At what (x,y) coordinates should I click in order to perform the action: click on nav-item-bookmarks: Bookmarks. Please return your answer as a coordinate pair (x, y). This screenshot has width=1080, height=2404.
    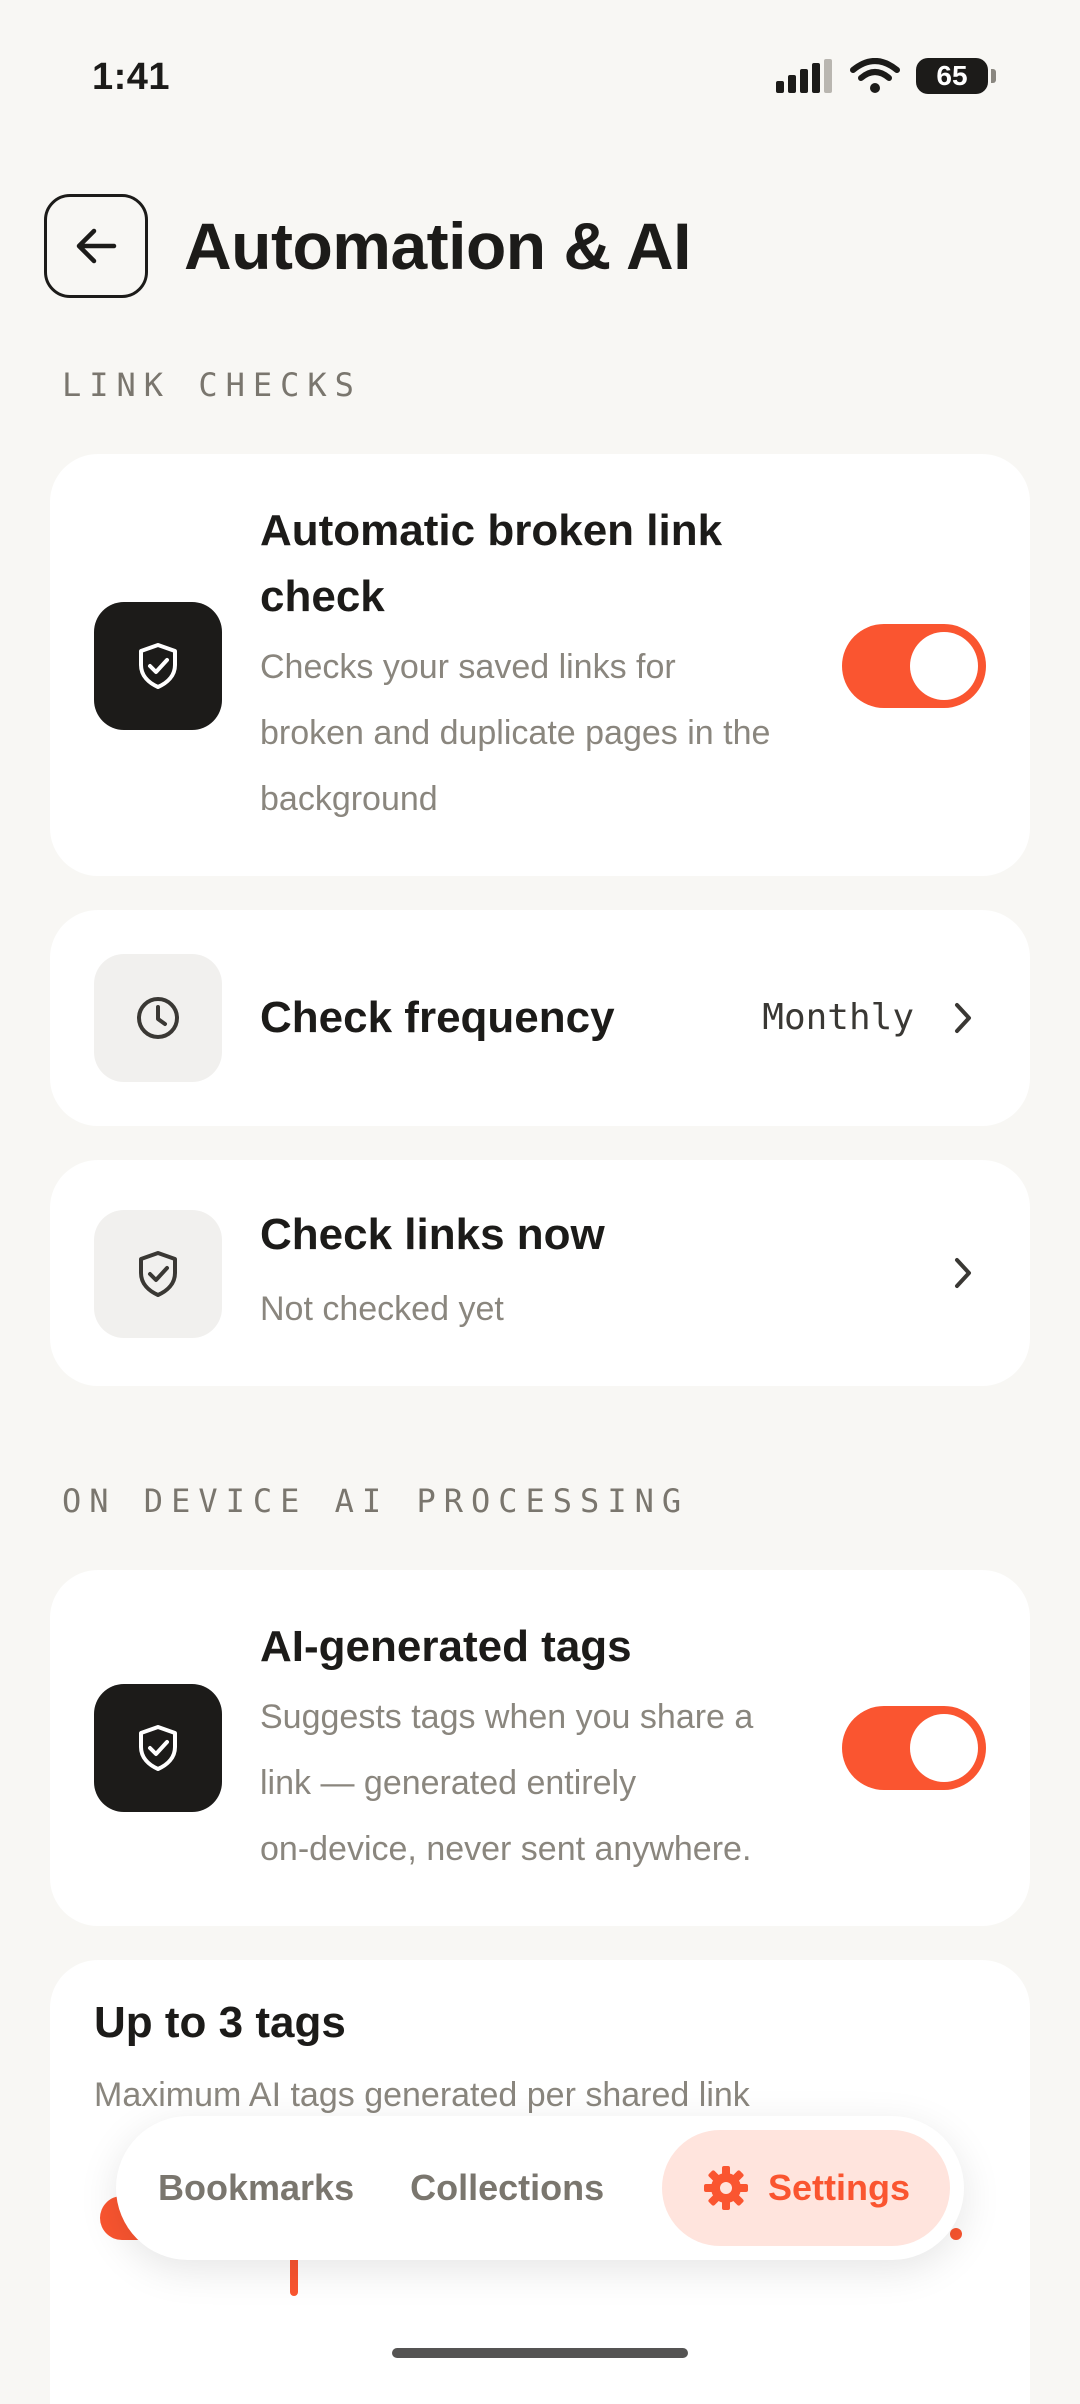
    Looking at the image, I should click on (256, 2188).